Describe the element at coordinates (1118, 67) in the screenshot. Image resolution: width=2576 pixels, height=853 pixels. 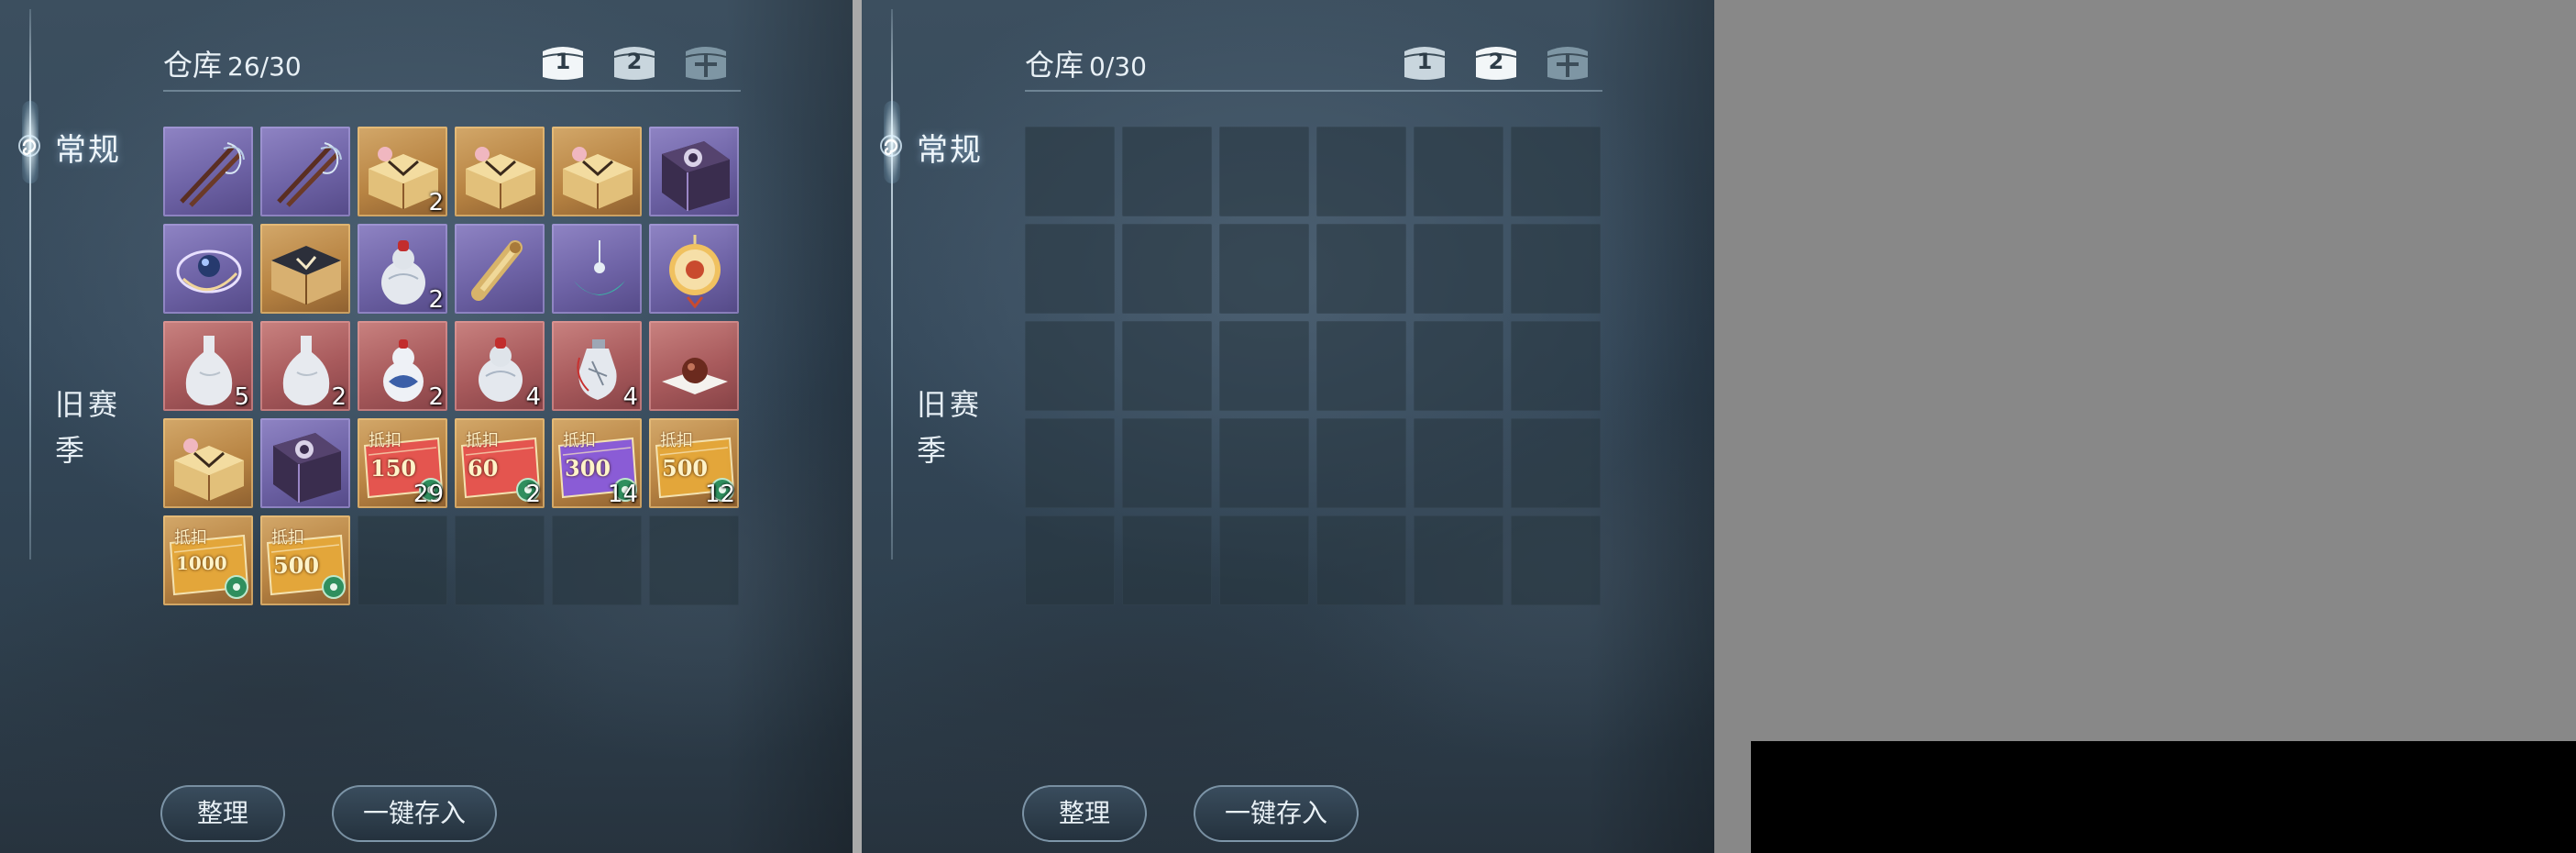
I see `capacity-count: 0/30` at that location.